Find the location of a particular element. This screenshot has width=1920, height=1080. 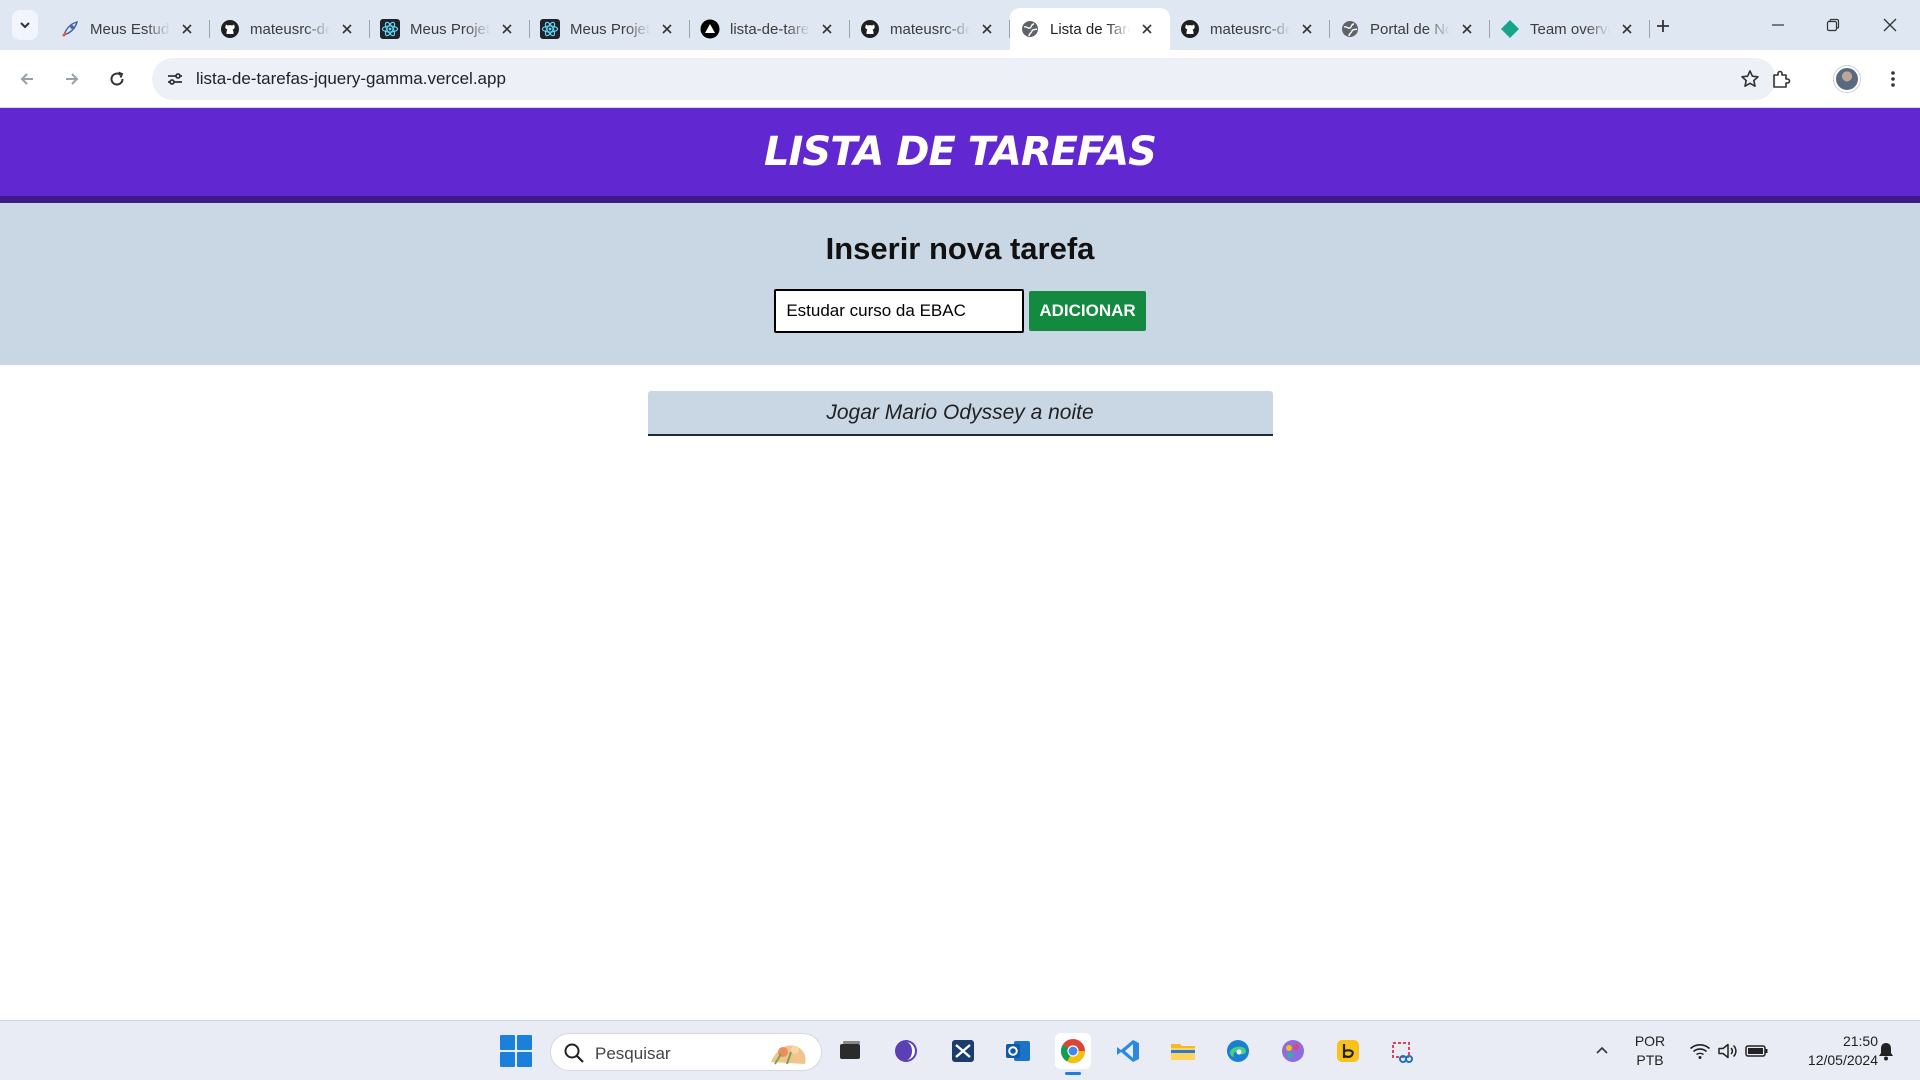

task-item: Jogar Mario Odyssey a noite is located at coordinates (960, 413).